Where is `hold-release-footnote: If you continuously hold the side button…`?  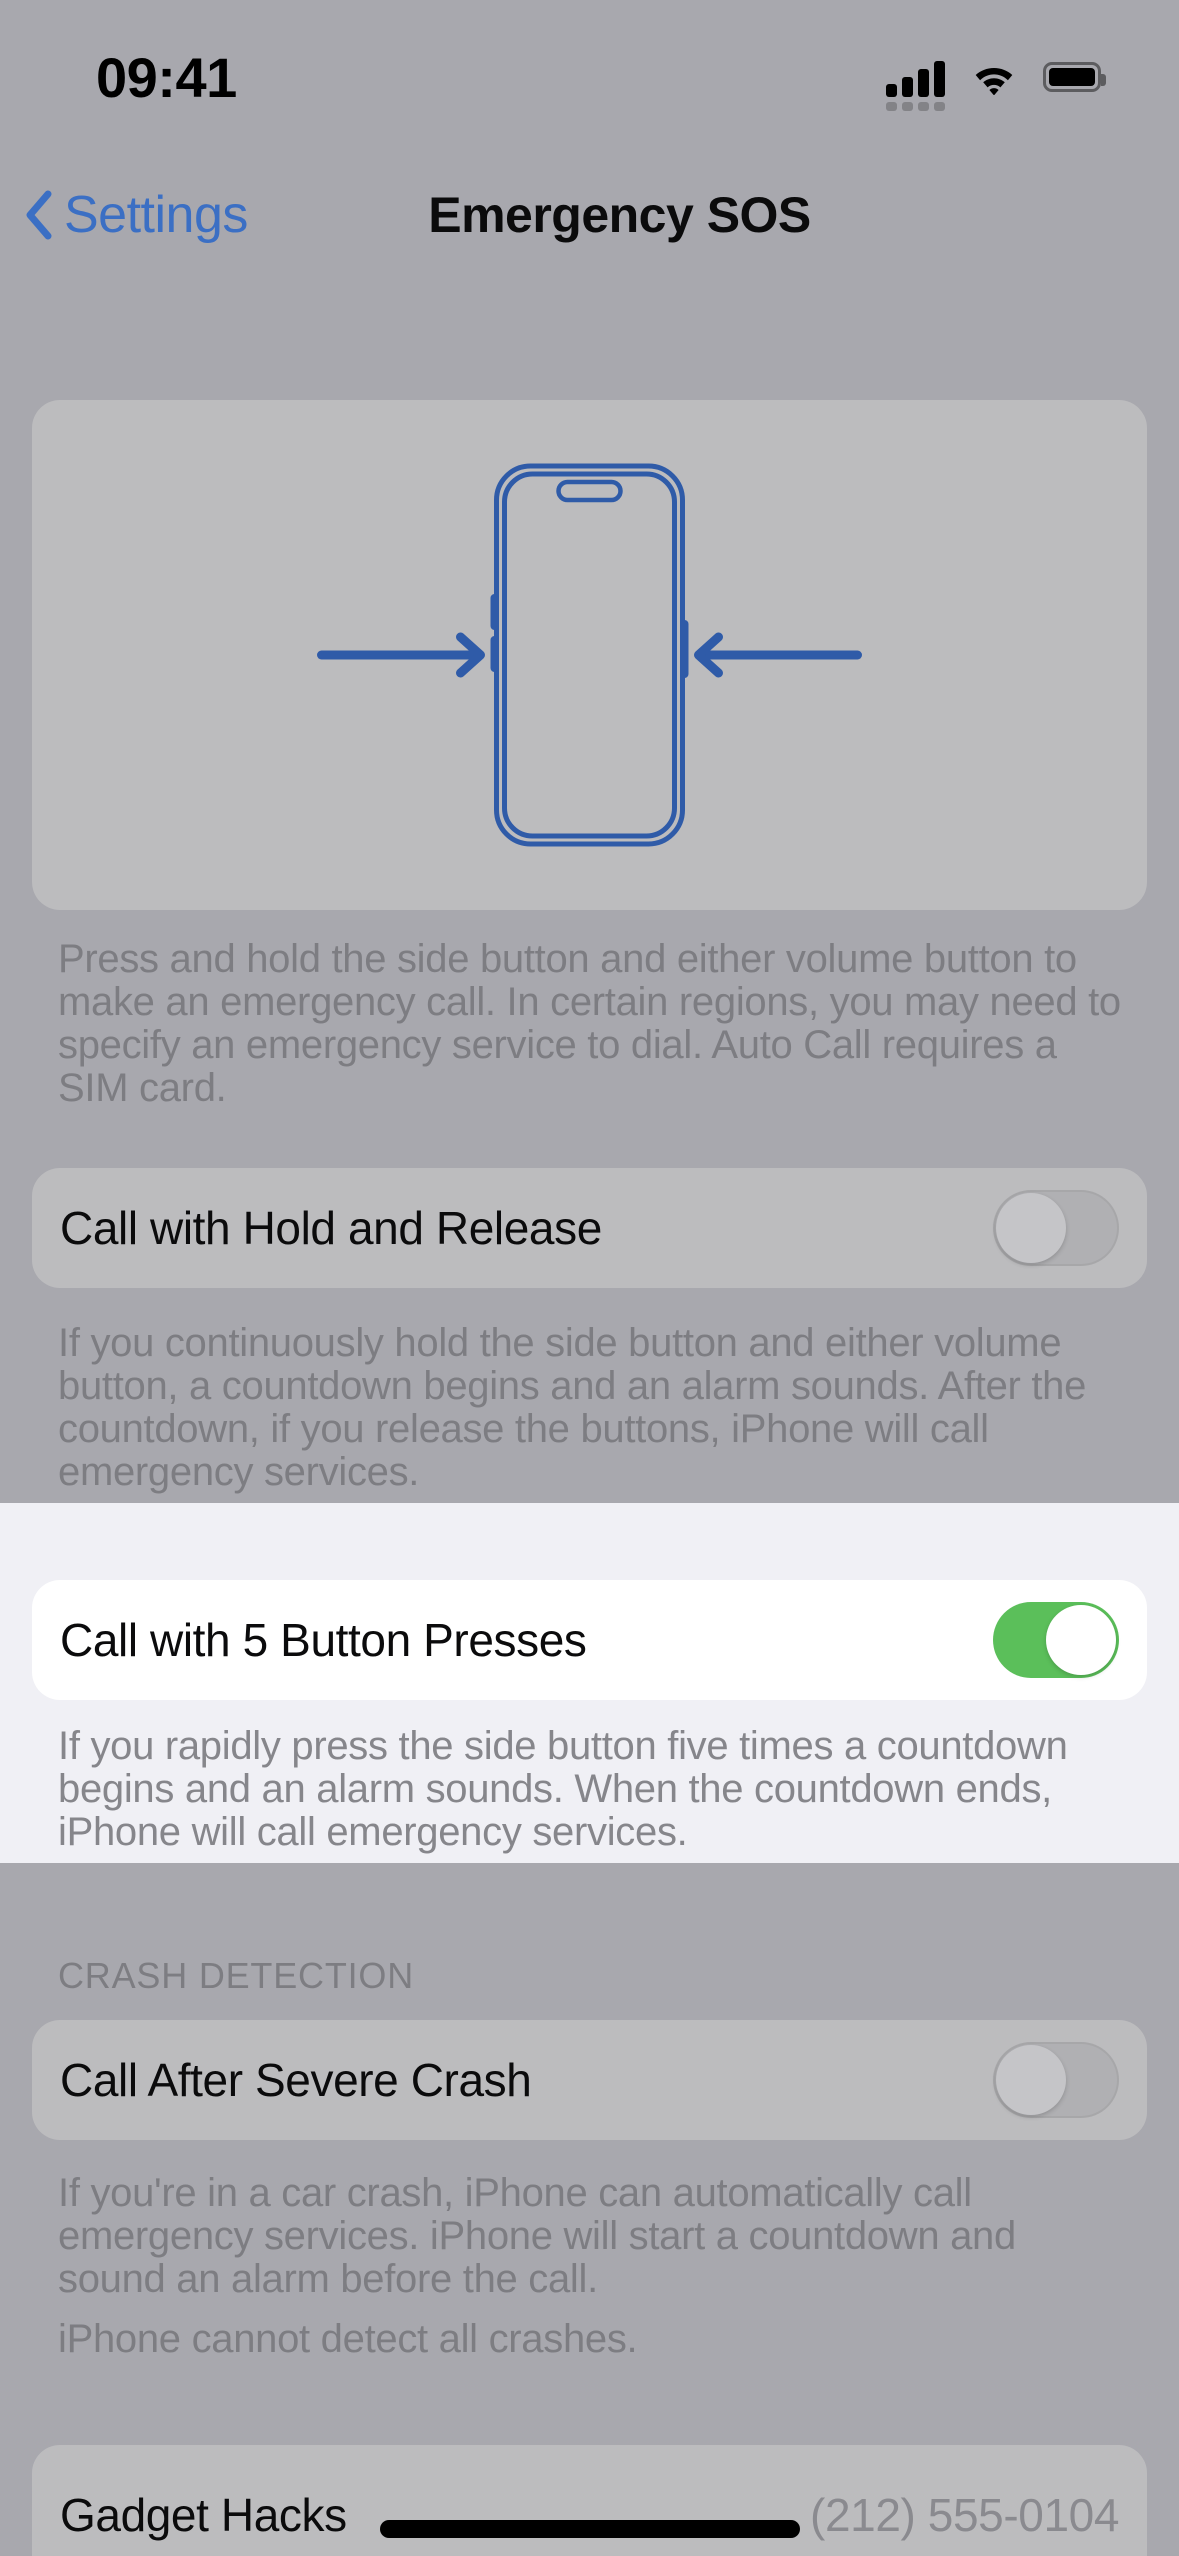 hold-release-footnote: If you continuously hold the side button… is located at coordinates (572, 1407).